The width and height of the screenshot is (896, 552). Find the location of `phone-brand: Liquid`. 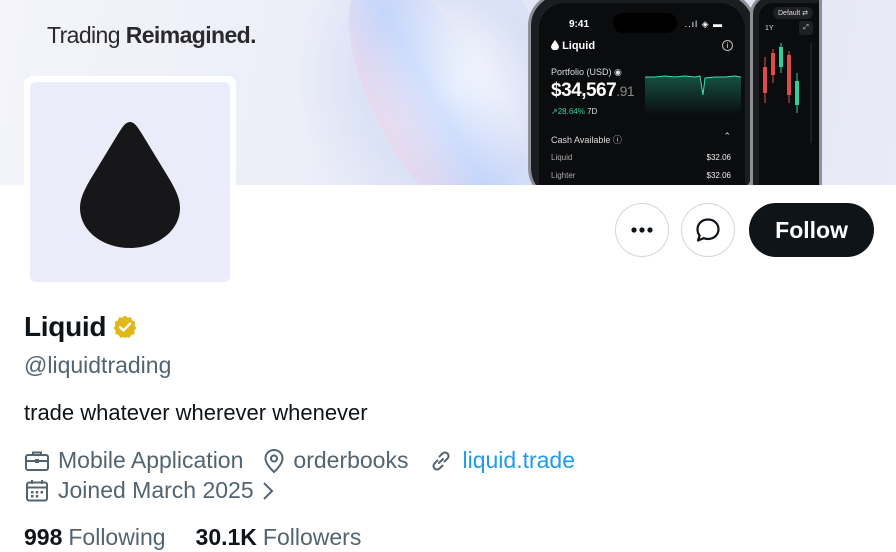

phone-brand: Liquid is located at coordinates (573, 46).